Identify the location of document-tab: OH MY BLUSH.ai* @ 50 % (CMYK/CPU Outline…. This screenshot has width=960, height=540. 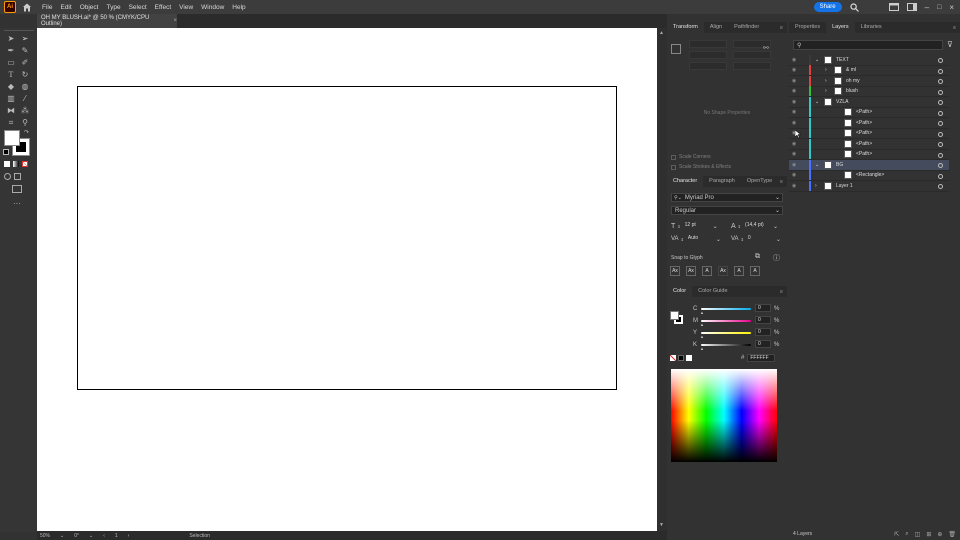
(107, 21).